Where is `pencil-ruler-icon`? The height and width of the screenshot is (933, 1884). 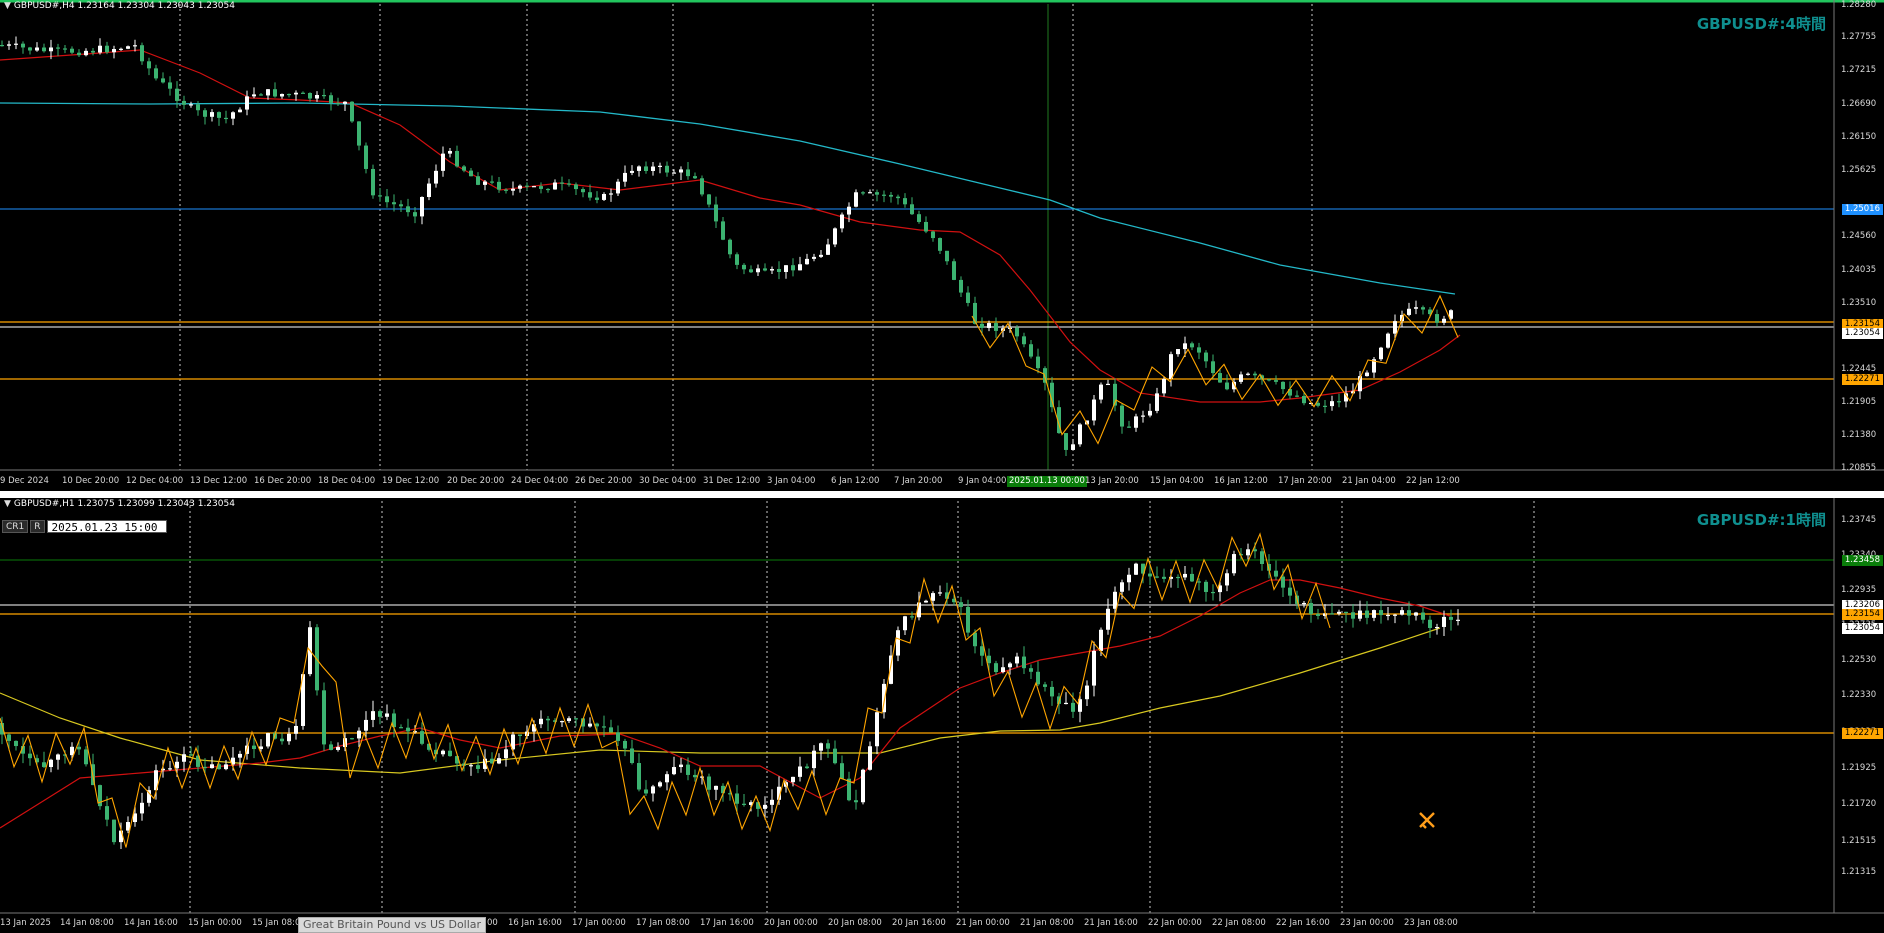 pencil-ruler-icon is located at coordinates (1427, 820).